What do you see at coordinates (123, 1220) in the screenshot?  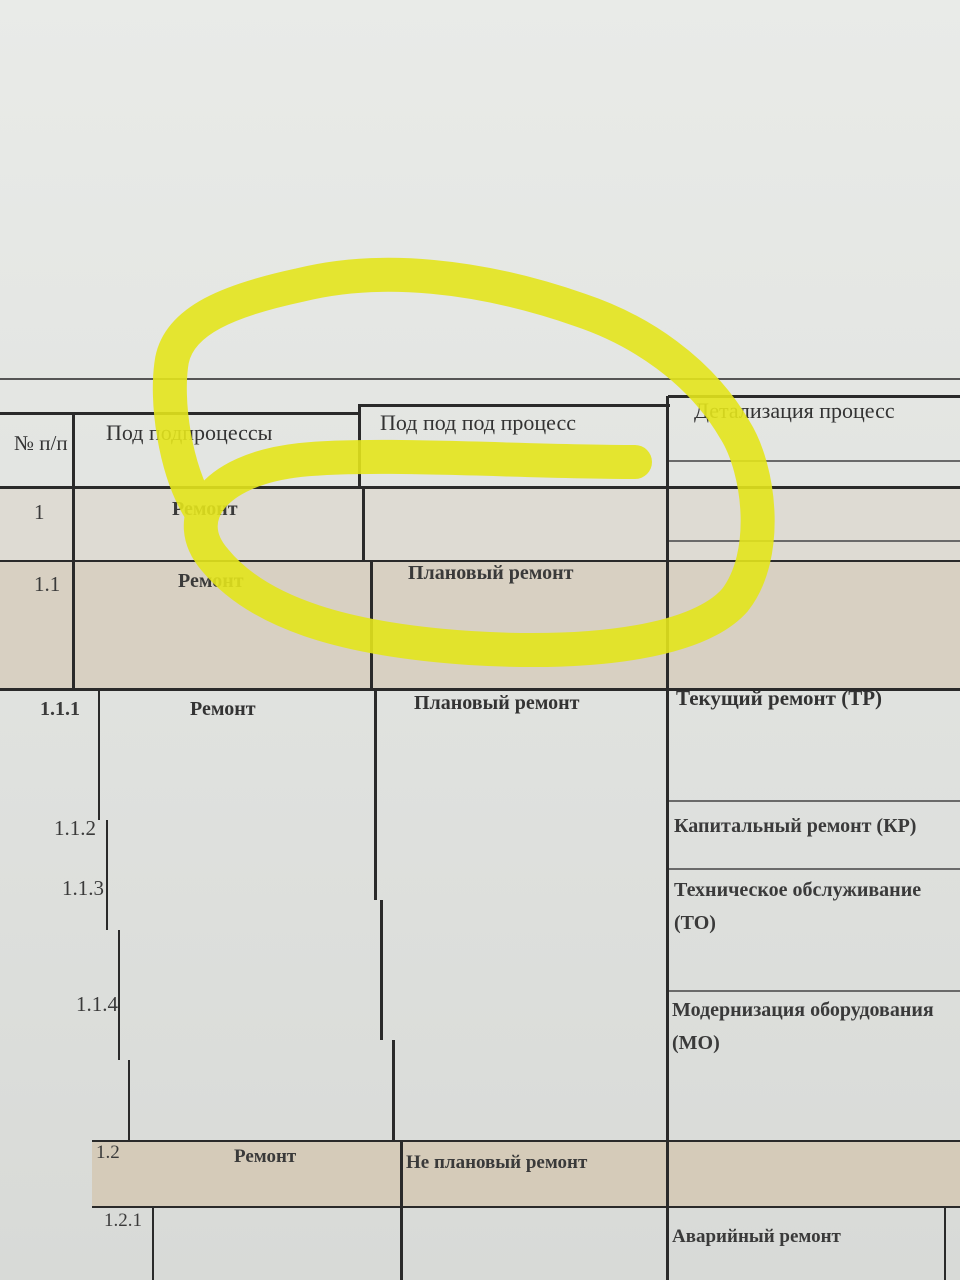 I see `row-1-2-1-number: 1.2.1` at bounding box center [123, 1220].